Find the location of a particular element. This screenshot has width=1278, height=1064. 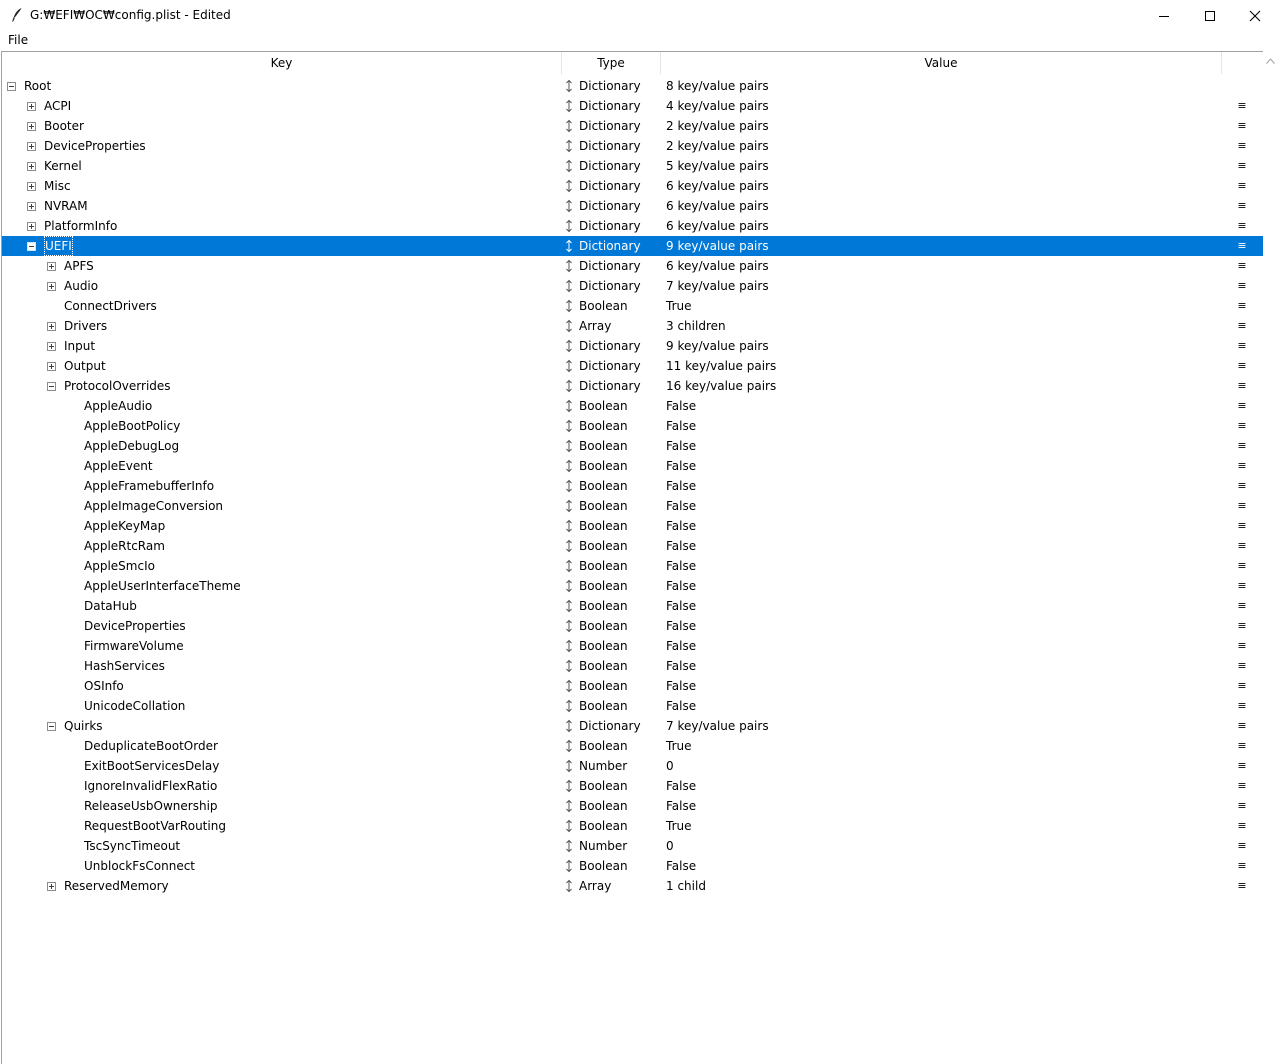

row-key: TscSyncTimeout is located at coordinates (132, 846).